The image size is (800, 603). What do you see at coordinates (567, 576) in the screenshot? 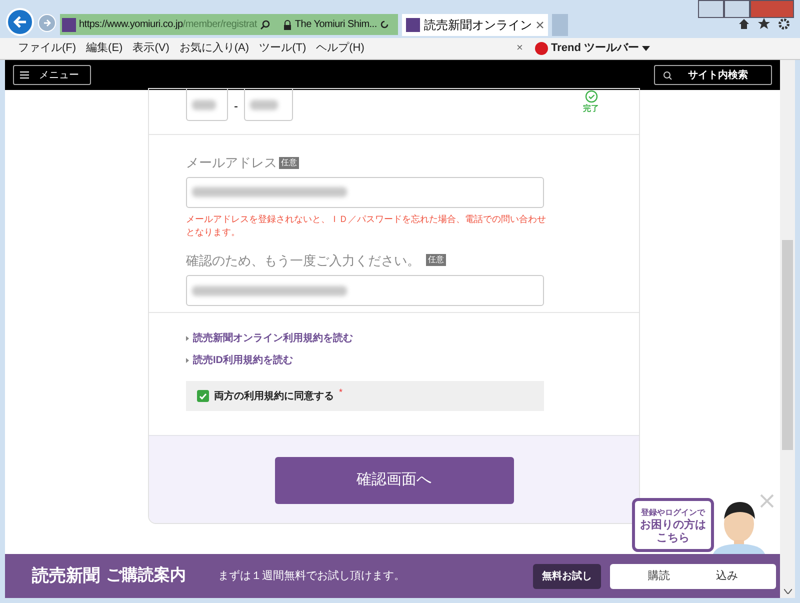
I see `free-trial-button: 無料お試し` at bounding box center [567, 576].